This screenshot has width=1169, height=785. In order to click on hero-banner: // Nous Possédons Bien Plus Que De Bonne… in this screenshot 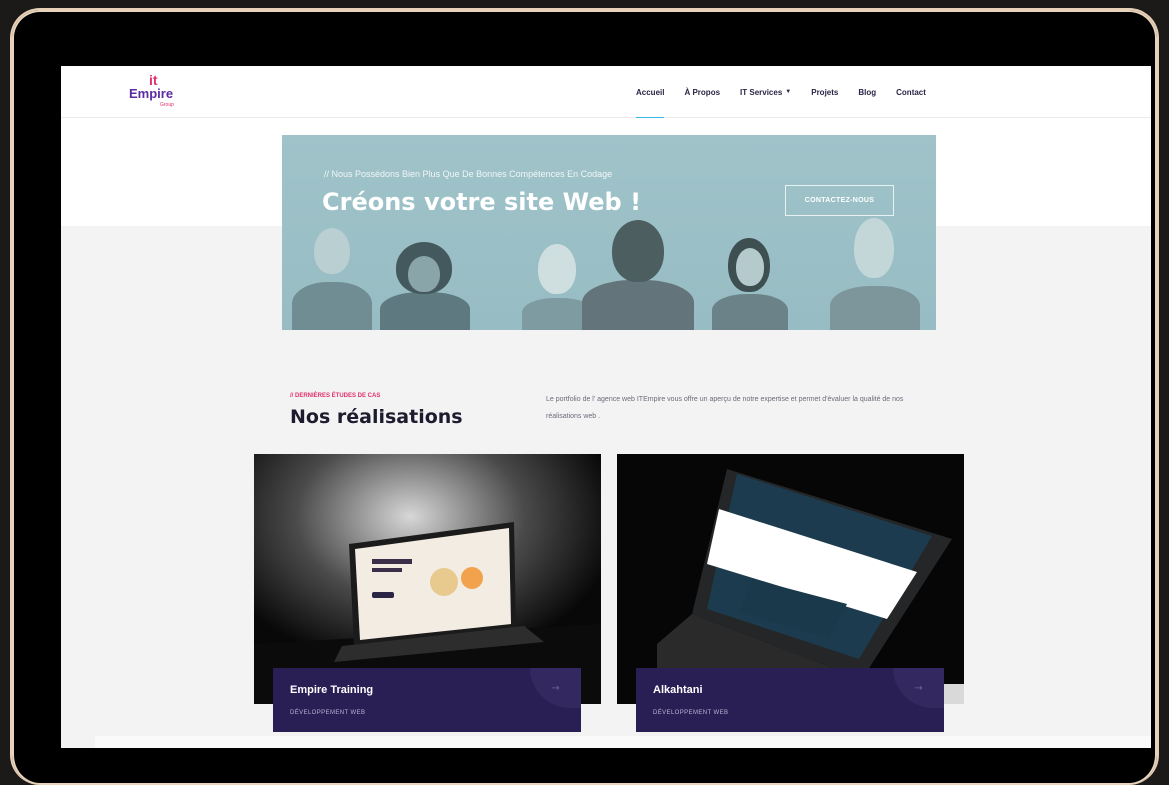, I will do `click(609, 232)`.